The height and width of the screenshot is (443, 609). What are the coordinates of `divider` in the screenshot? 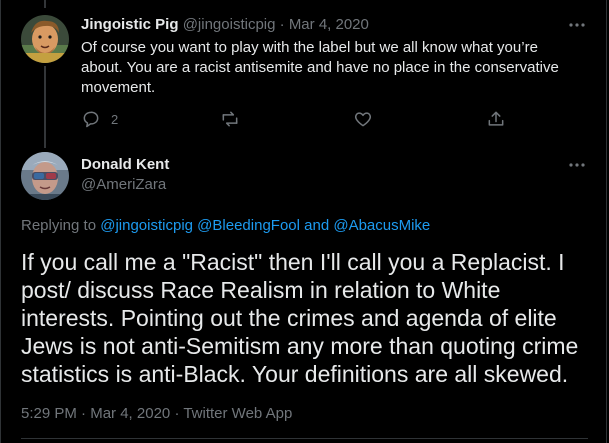 It's located at (304, 438).